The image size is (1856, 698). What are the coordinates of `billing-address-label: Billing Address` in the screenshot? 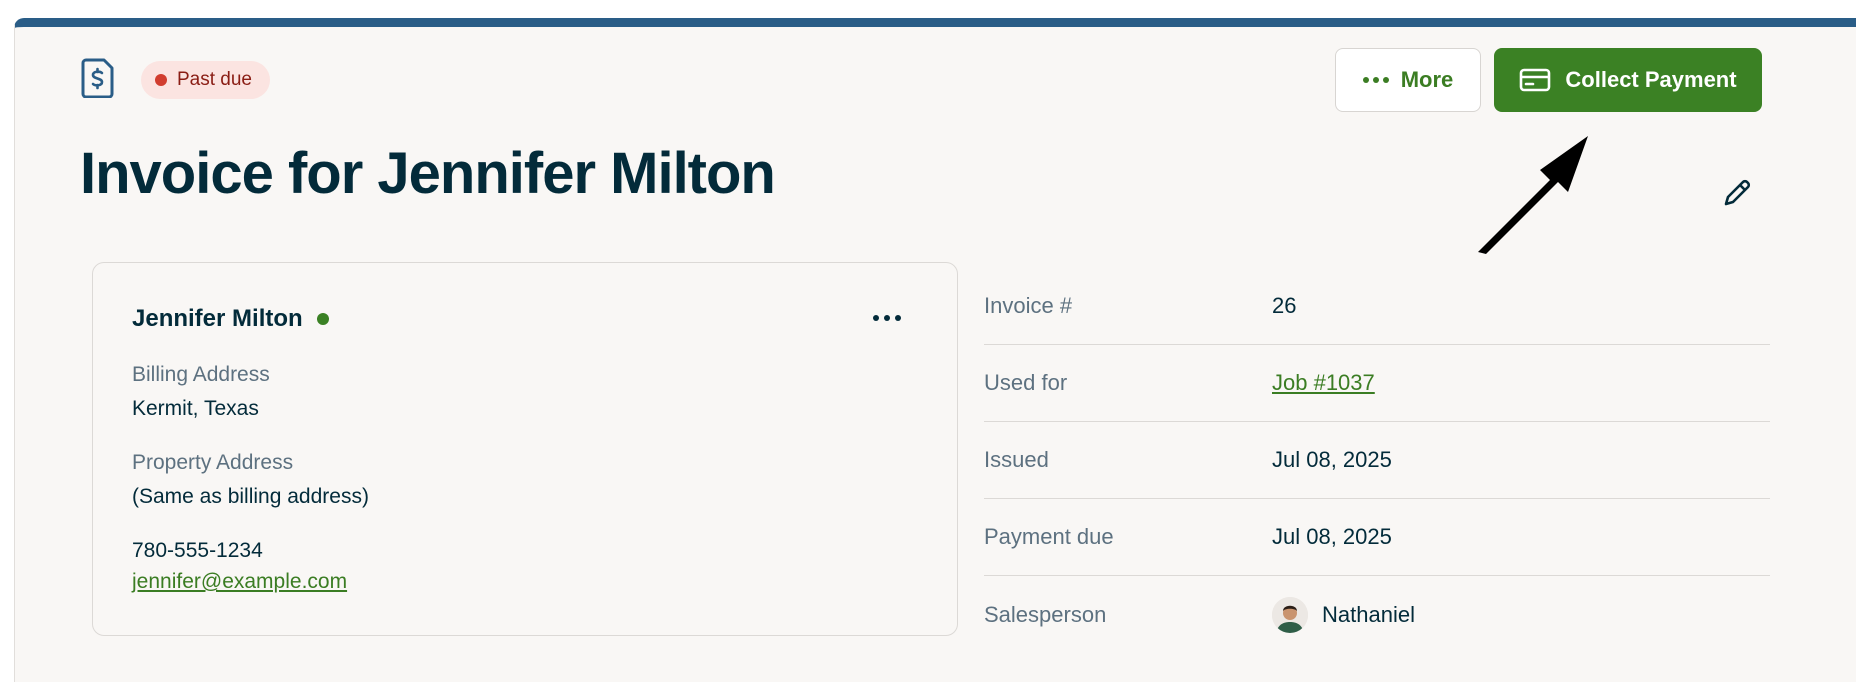 It's located at (201, 374).